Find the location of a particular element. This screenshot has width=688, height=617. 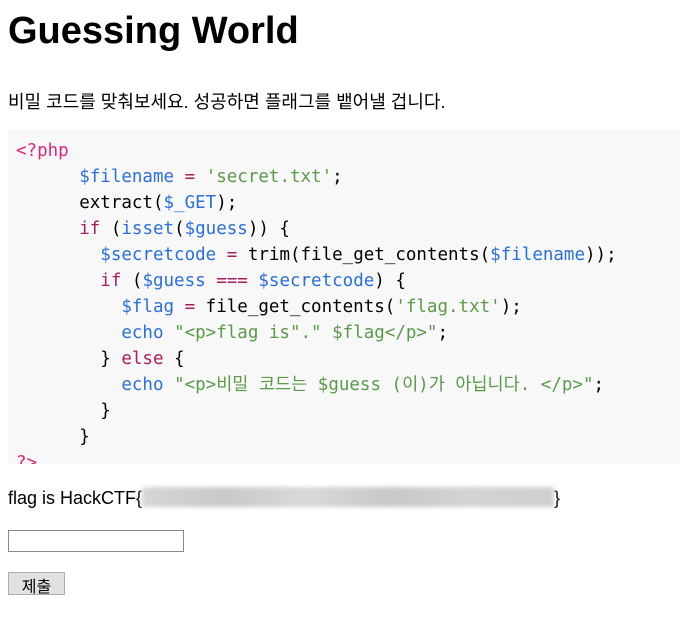

code-token: file_get_contents( is located at coordinates (295, 307).